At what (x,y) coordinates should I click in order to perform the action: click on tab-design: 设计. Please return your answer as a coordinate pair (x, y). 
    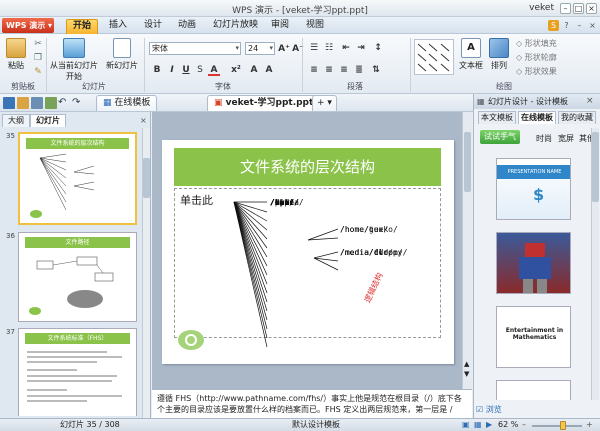
    Looking at the image, I should click on (153, 26).